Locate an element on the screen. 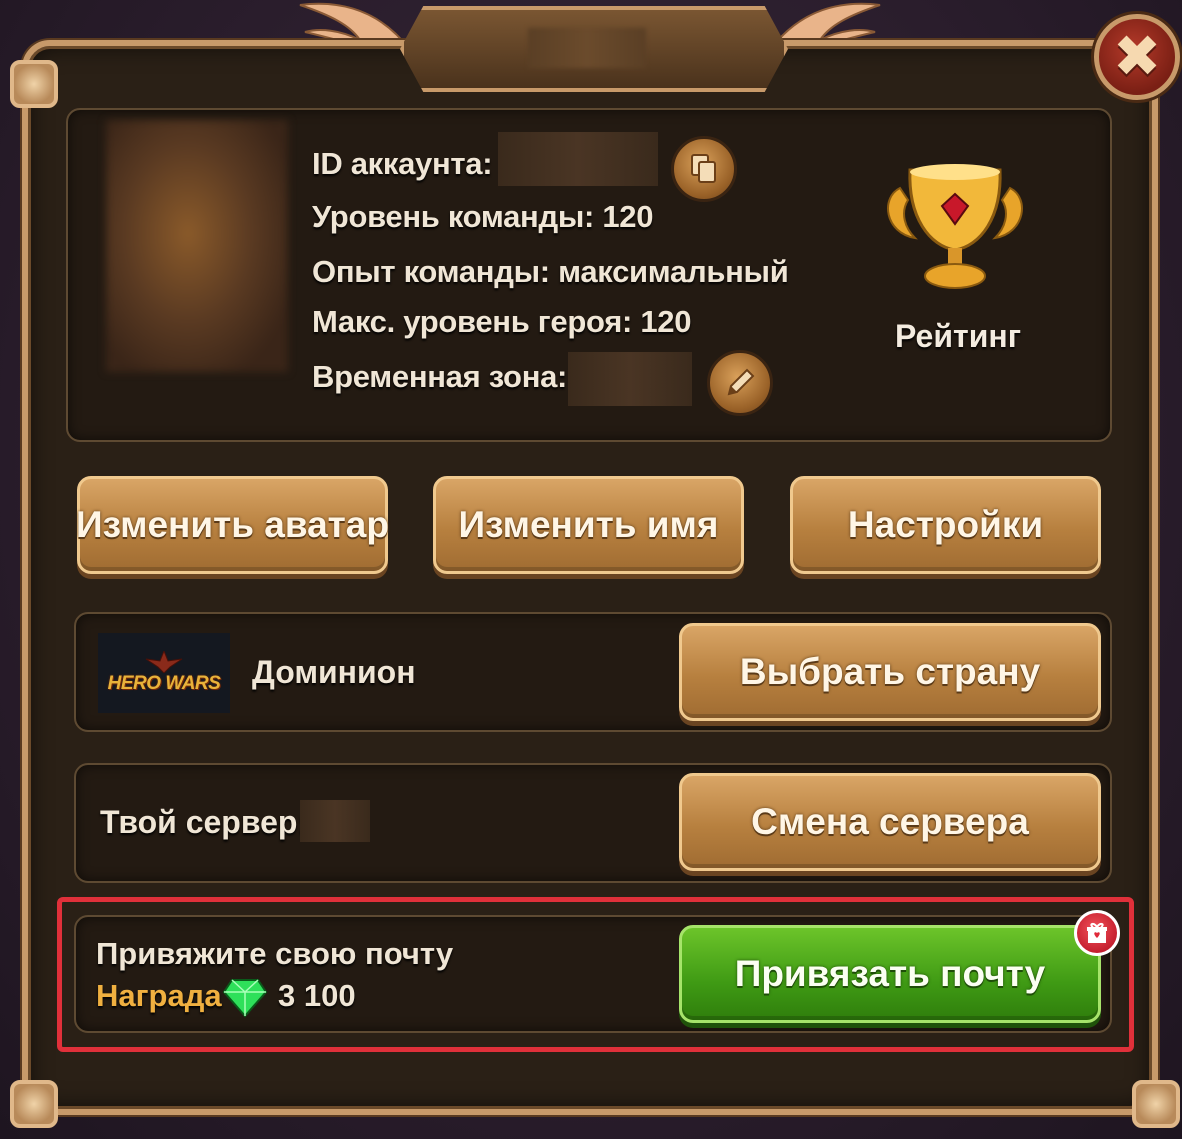 The height and width of the screenshot is (1139, 1182). helmet-emblem-icon is located at coordinates (164, 662).